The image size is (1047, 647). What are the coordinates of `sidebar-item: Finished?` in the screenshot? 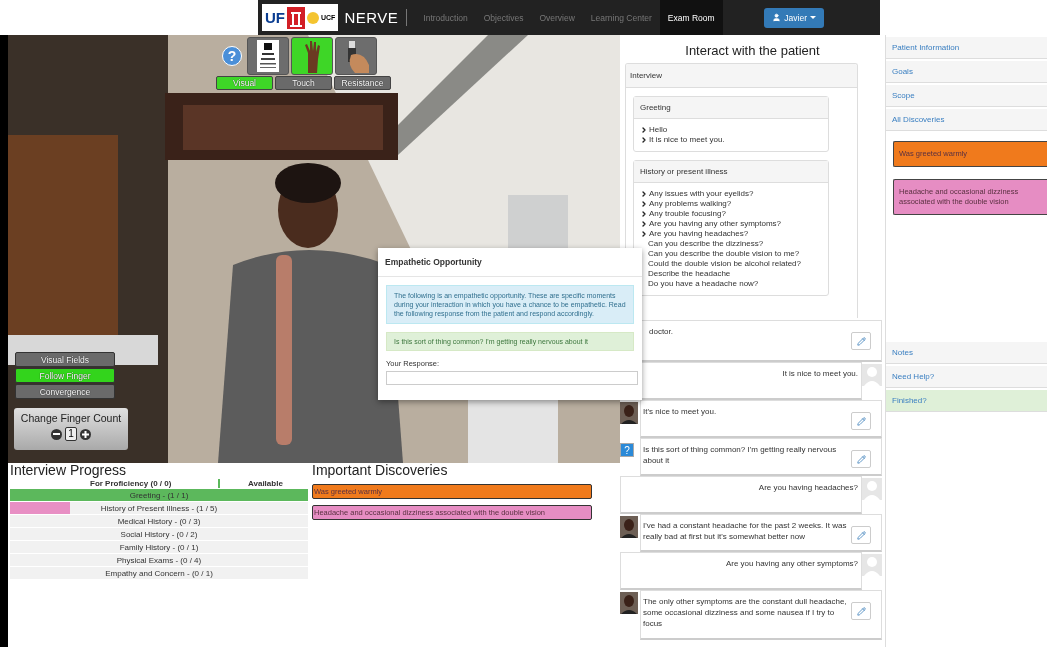 It's located at (966, 401).